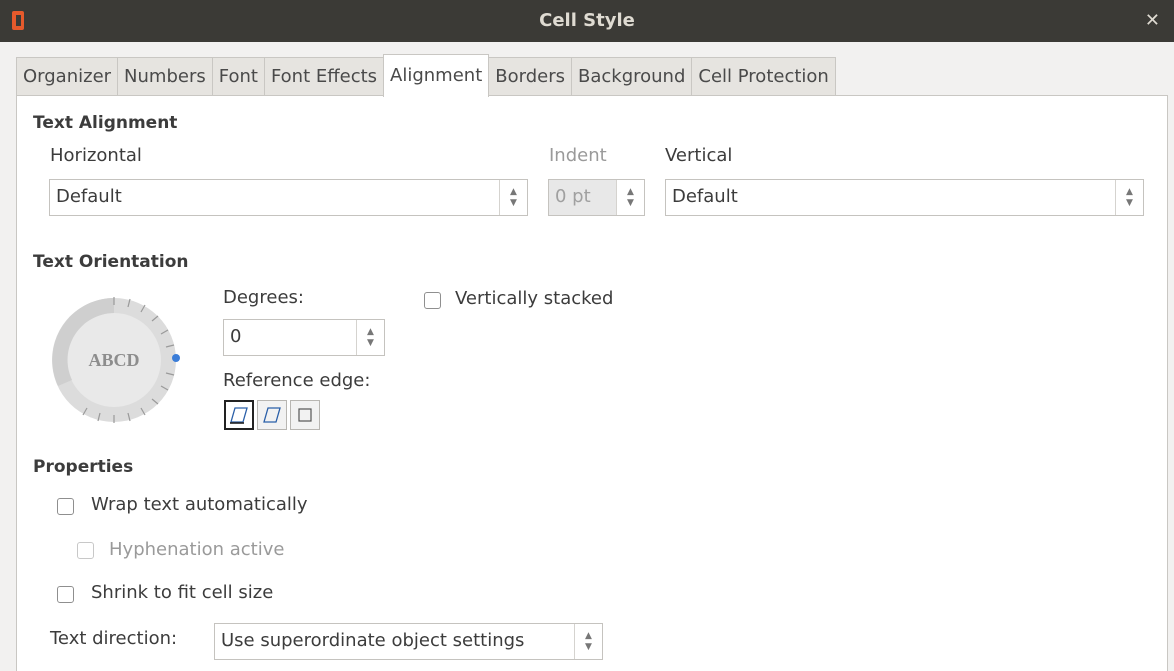  What do you see at coordinates (236, 336) in the screenshot?
I see `degrees-value: 0` at bounding box center [236, 336].